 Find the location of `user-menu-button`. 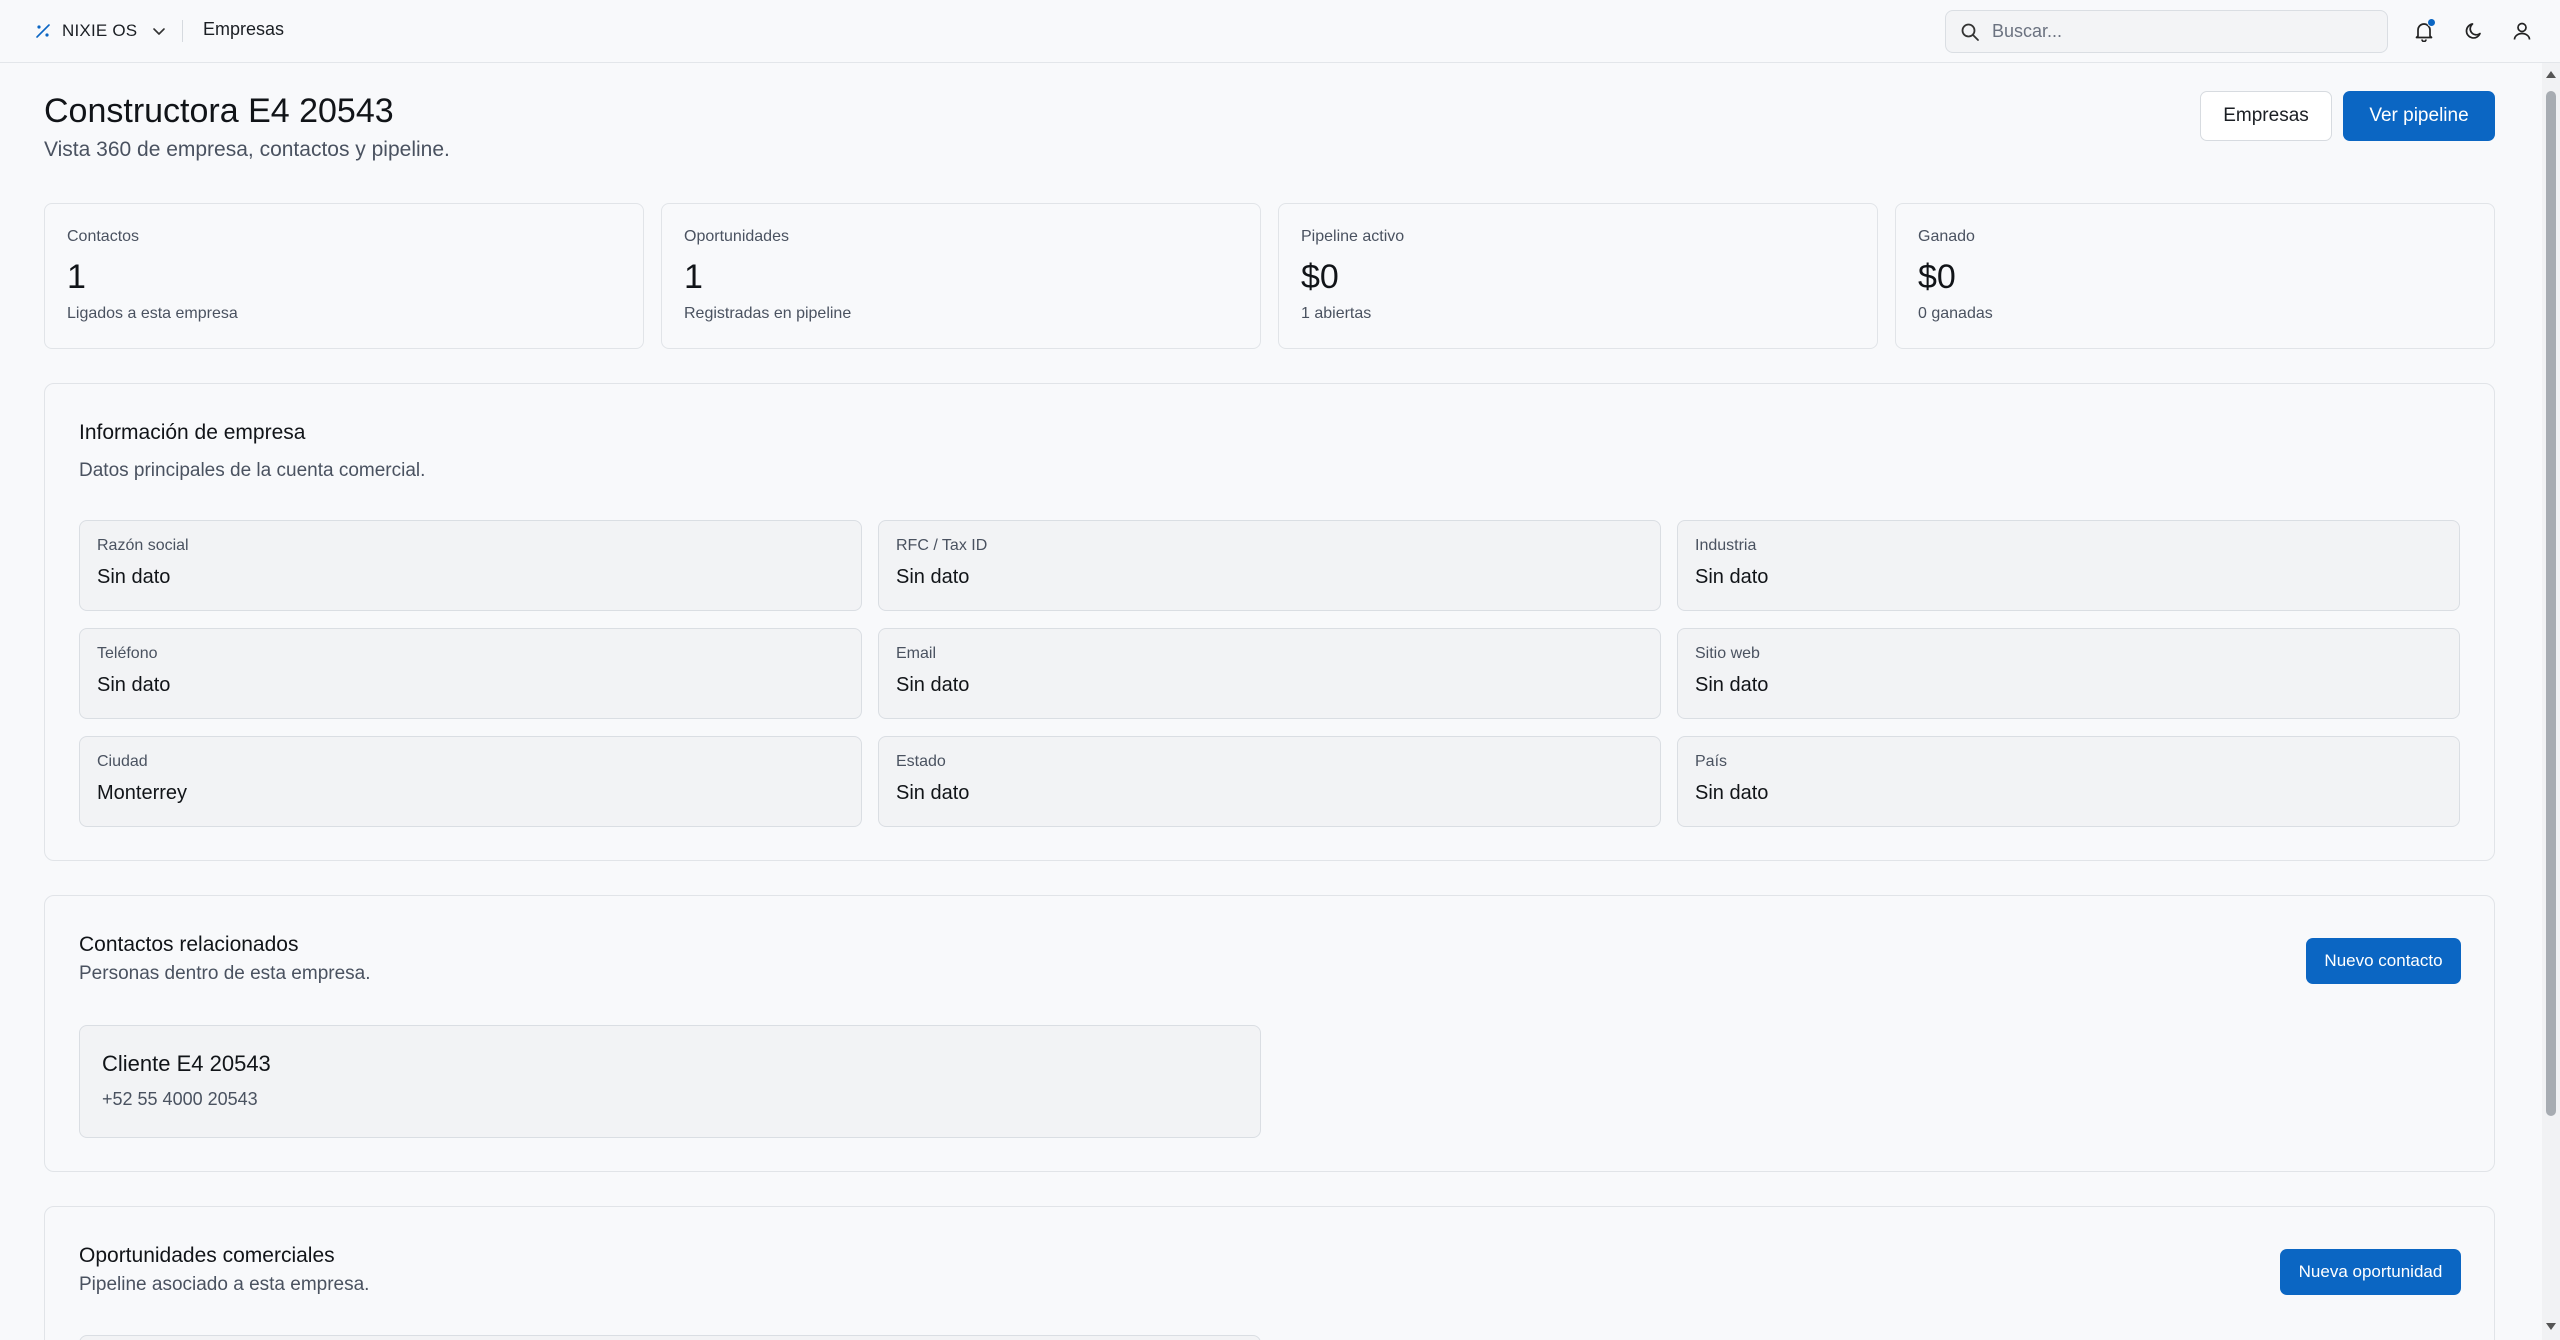

user-menu-button is located at coordinates (2522, 31).